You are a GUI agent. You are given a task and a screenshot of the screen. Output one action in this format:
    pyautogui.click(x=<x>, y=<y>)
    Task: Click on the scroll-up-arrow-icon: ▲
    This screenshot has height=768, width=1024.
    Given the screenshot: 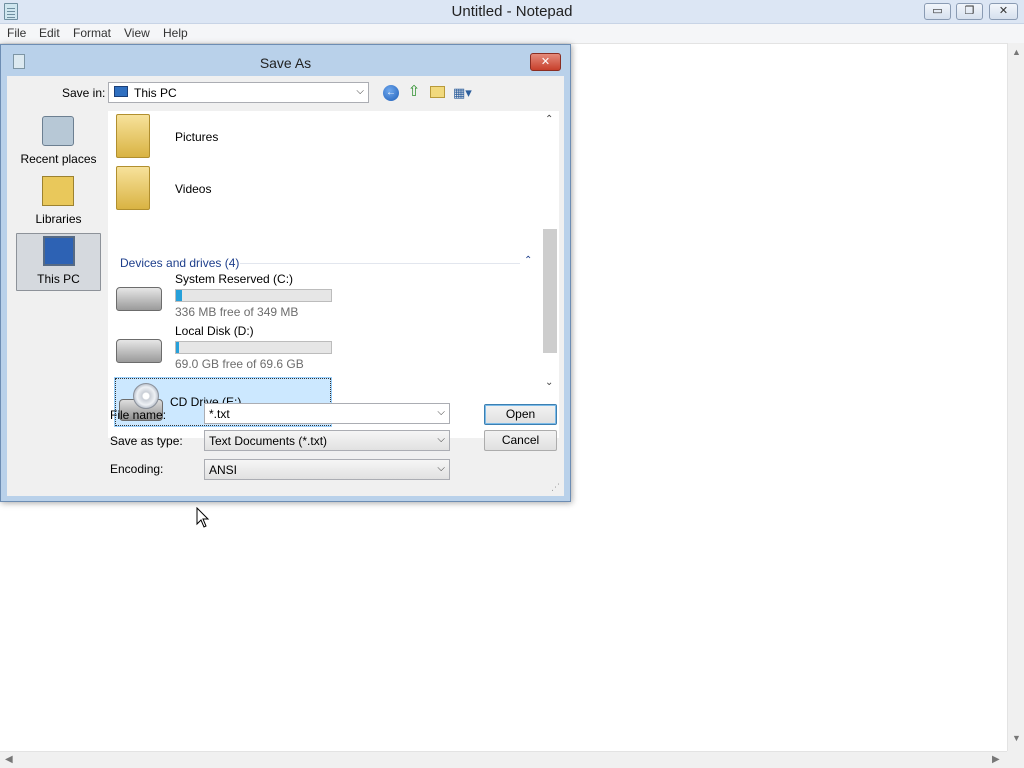 What is the action you would take?
    pyautogui.click(x=1016, y=52)
    